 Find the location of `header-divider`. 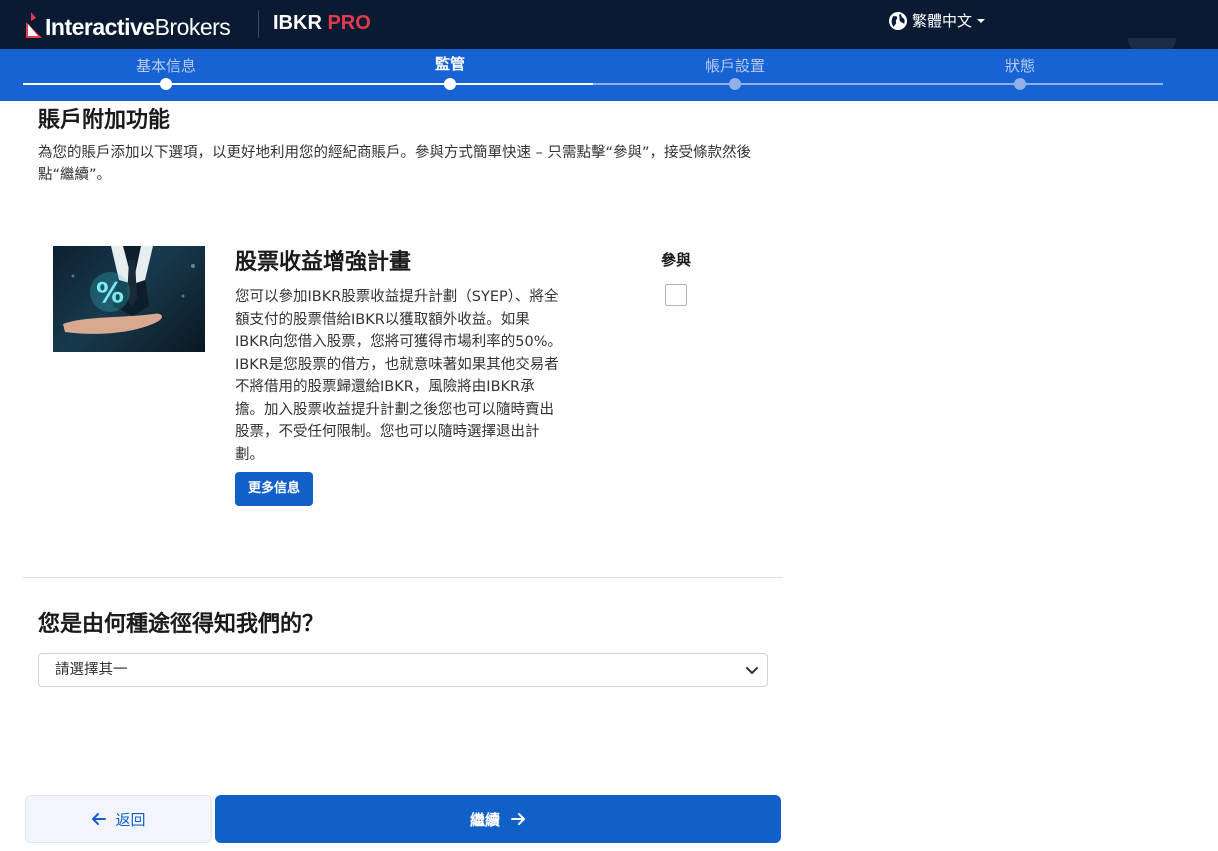

header-divider is located at coordinates (258, 24).